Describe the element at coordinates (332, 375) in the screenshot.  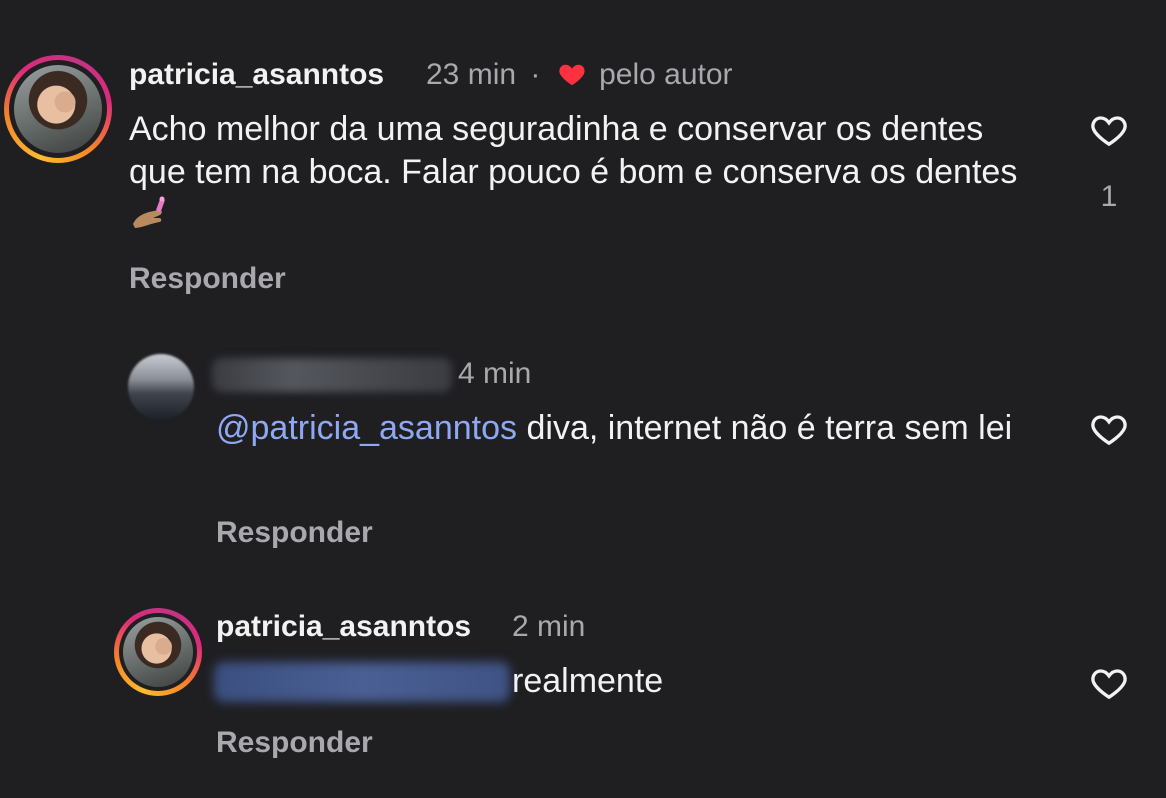
I see `blurred-username` at that location.